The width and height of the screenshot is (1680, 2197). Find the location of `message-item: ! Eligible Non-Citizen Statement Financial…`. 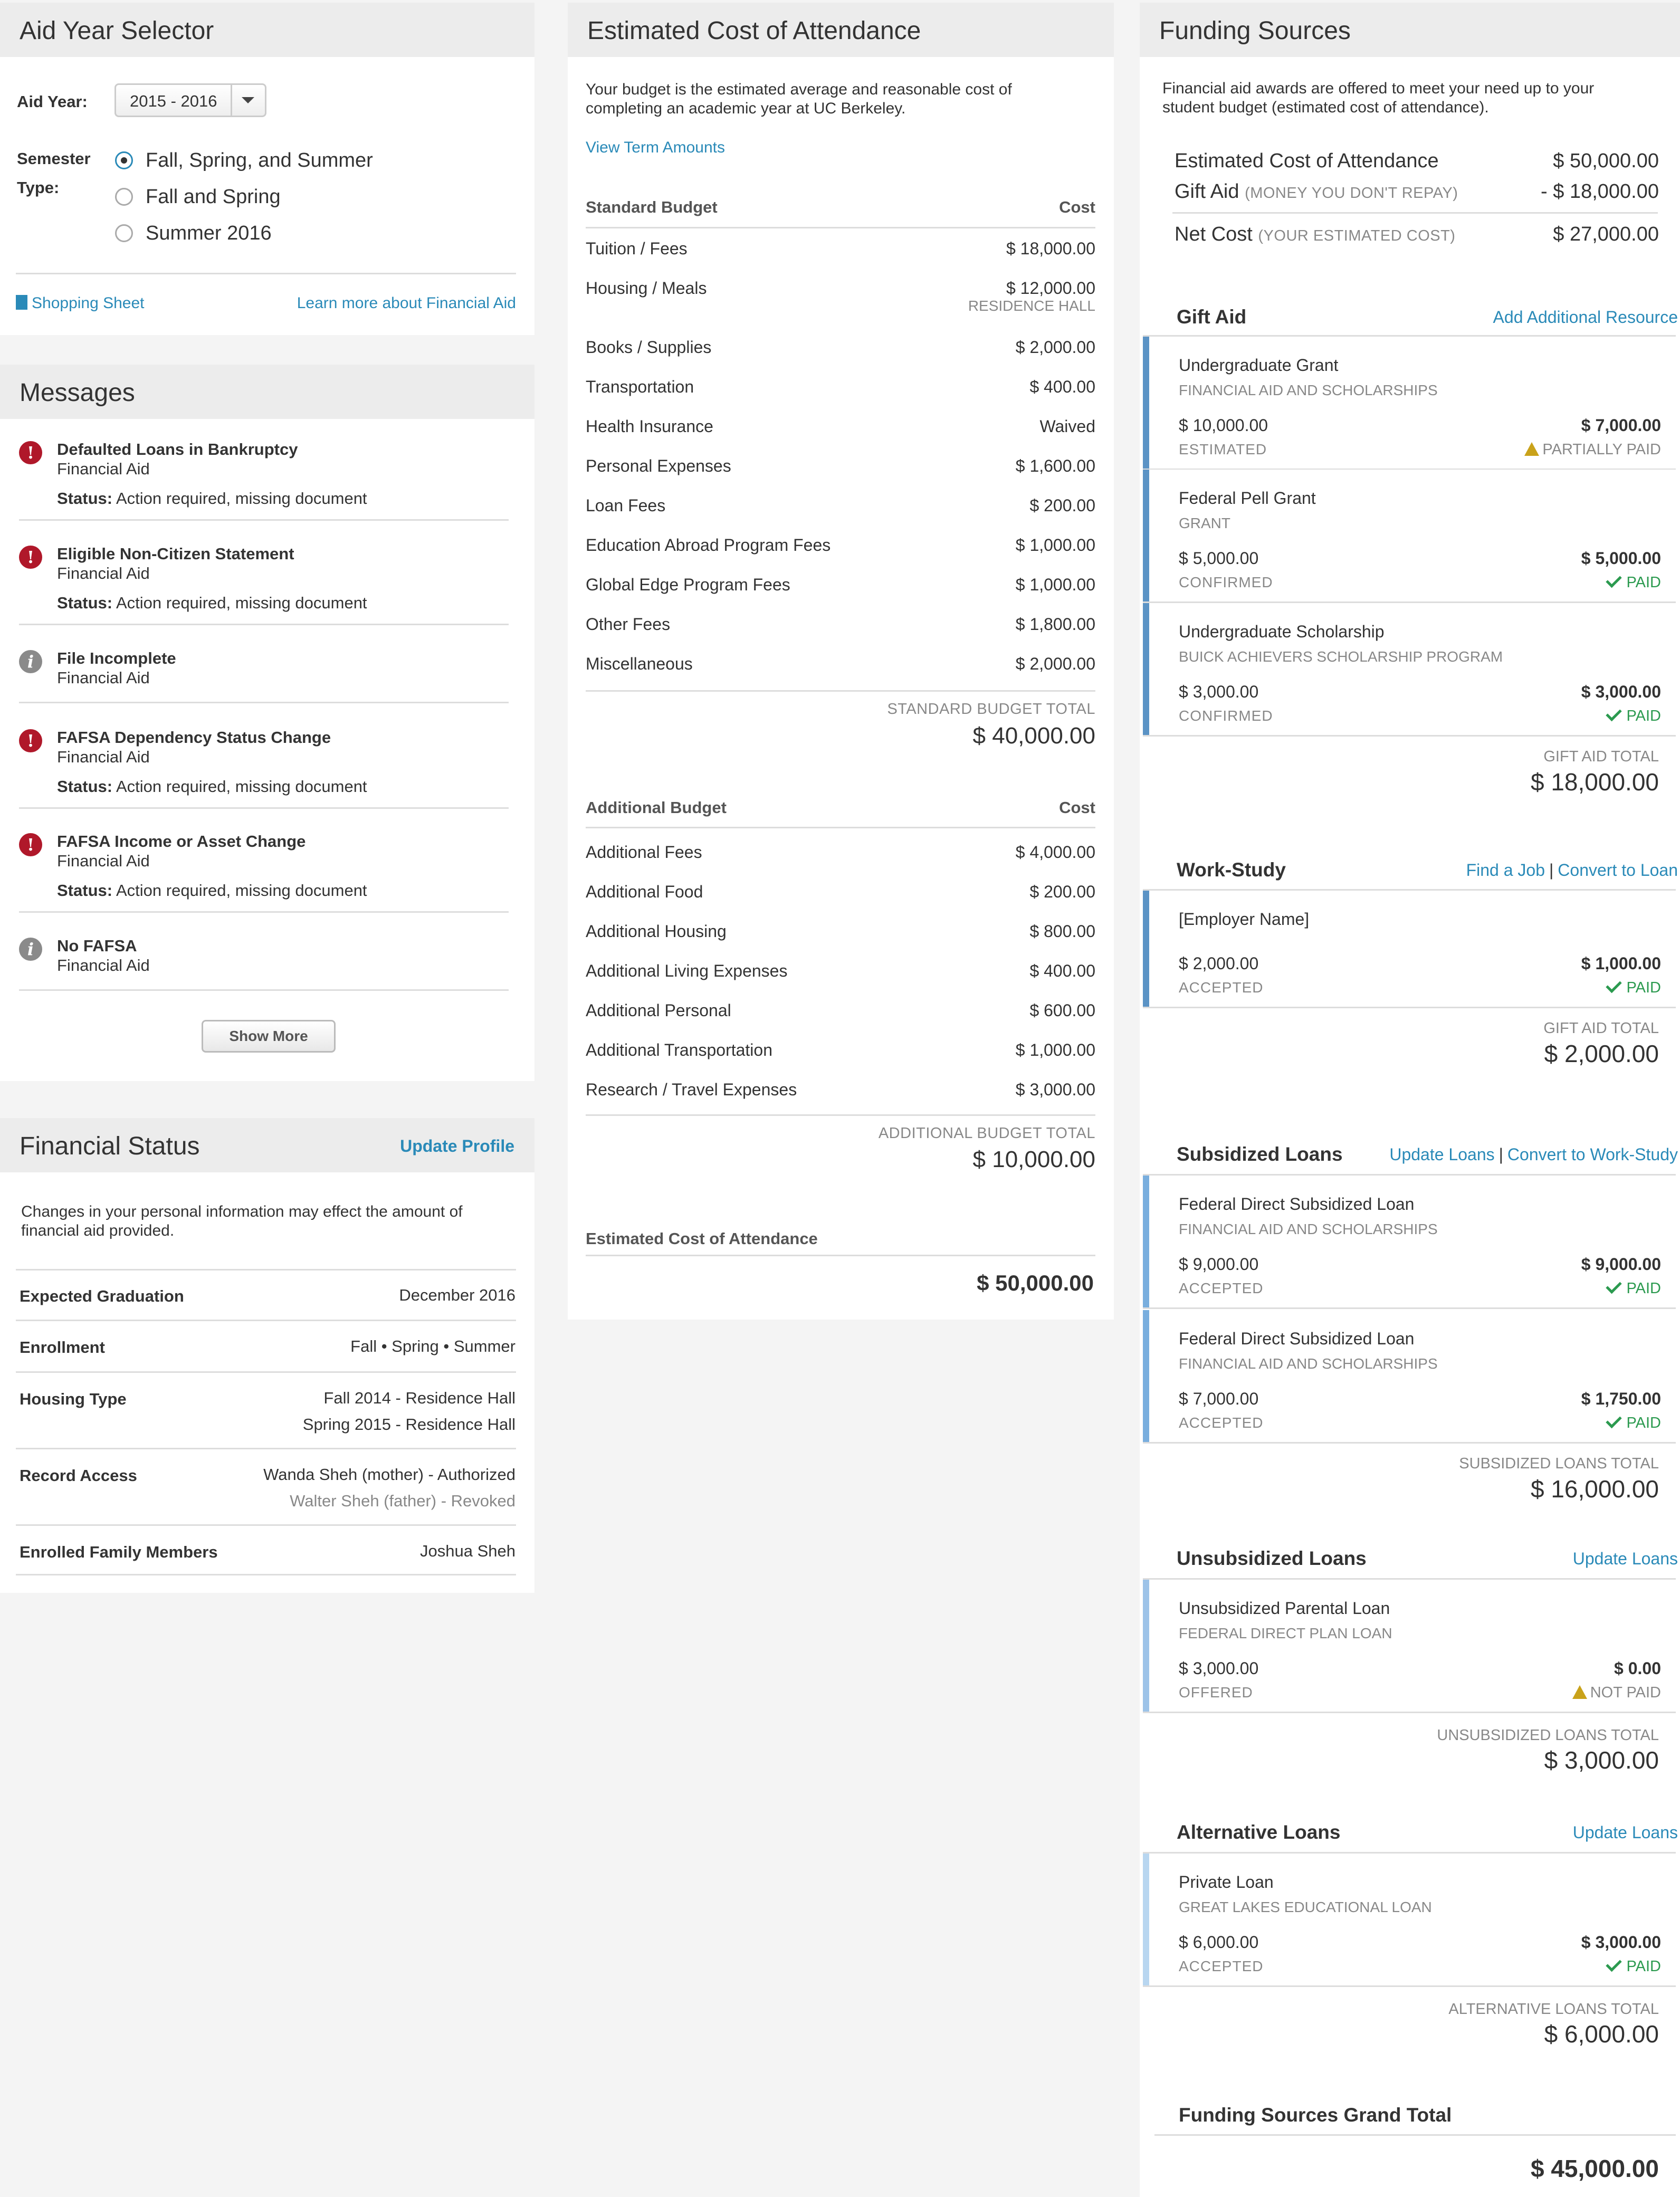

message-item: ! Eligible Non-Citizen Statement Financial… is located at coordinates (264, 593).